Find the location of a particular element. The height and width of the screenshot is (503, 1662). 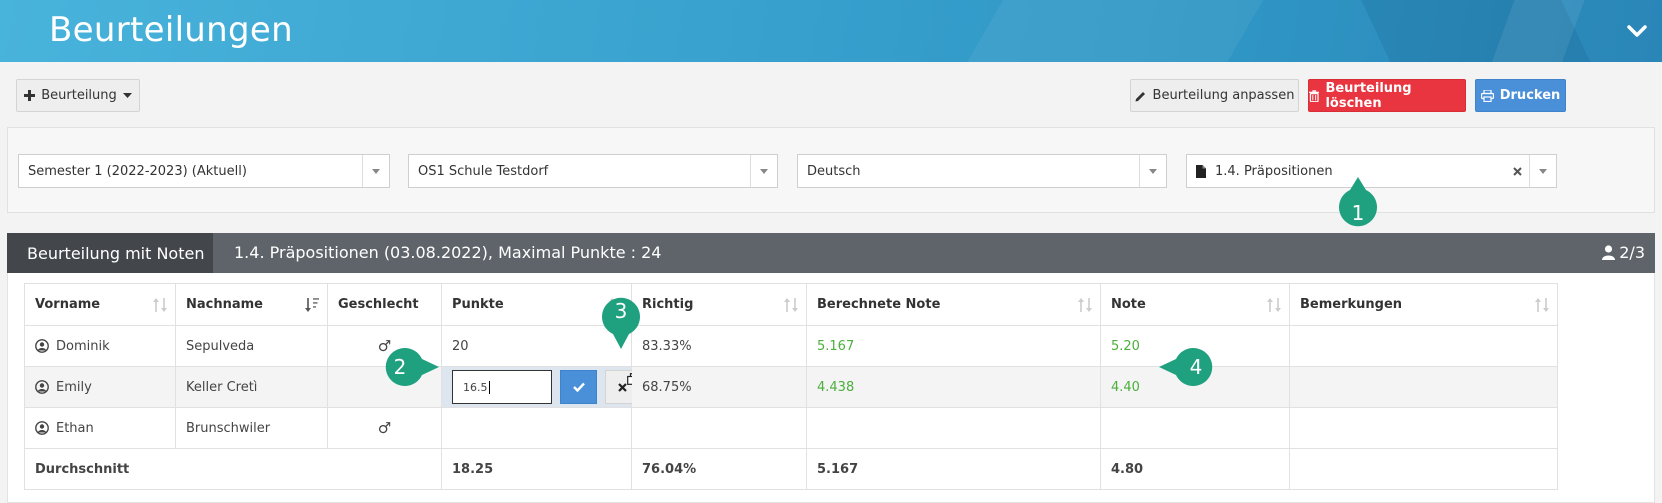

average-bemerkungen is located at coordinates (1423, 469).